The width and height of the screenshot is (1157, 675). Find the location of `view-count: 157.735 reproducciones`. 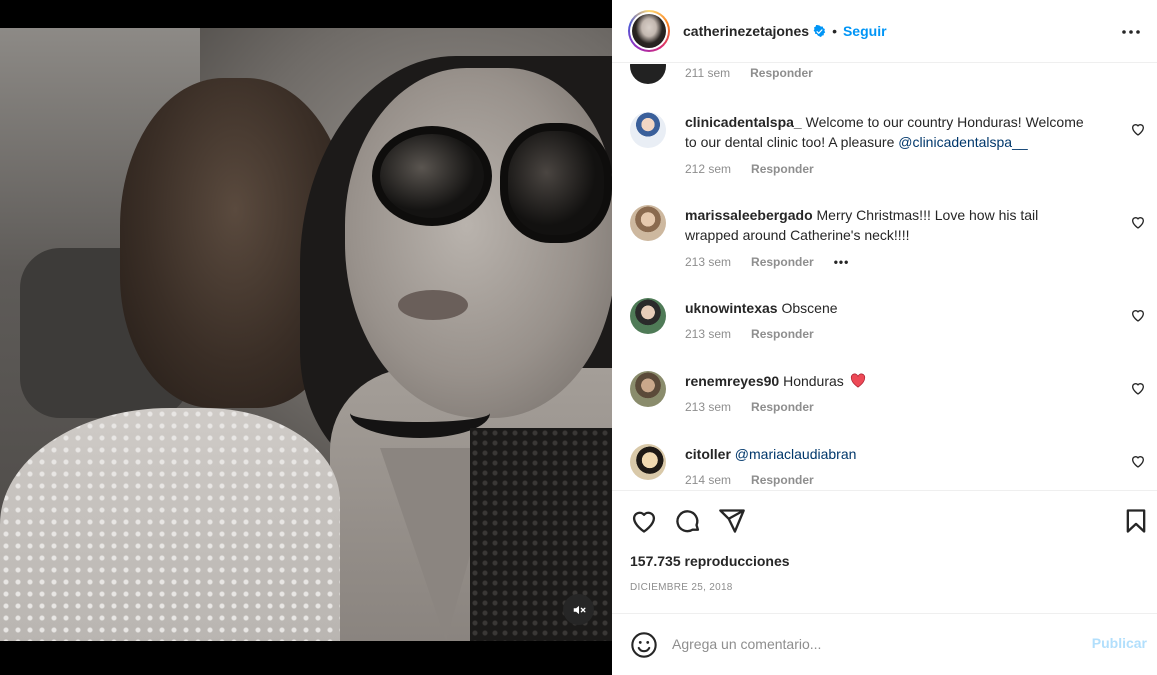

view-count: 157.735 reproducciones is located at coordinates (710, 561).